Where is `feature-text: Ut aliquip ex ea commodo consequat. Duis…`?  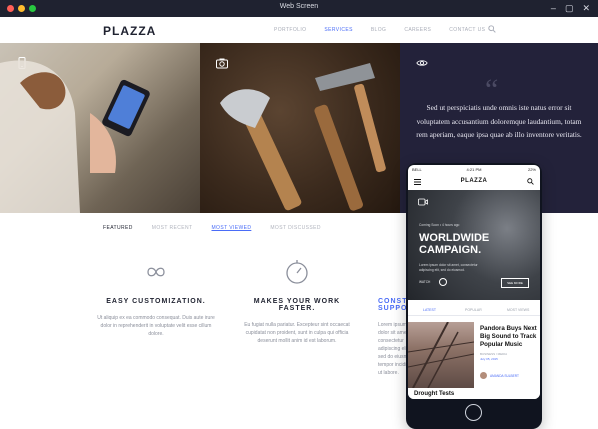
feature-text: Ut aliquip ex ea commodo consequat. Duis… is located at coordinates (156, 326).